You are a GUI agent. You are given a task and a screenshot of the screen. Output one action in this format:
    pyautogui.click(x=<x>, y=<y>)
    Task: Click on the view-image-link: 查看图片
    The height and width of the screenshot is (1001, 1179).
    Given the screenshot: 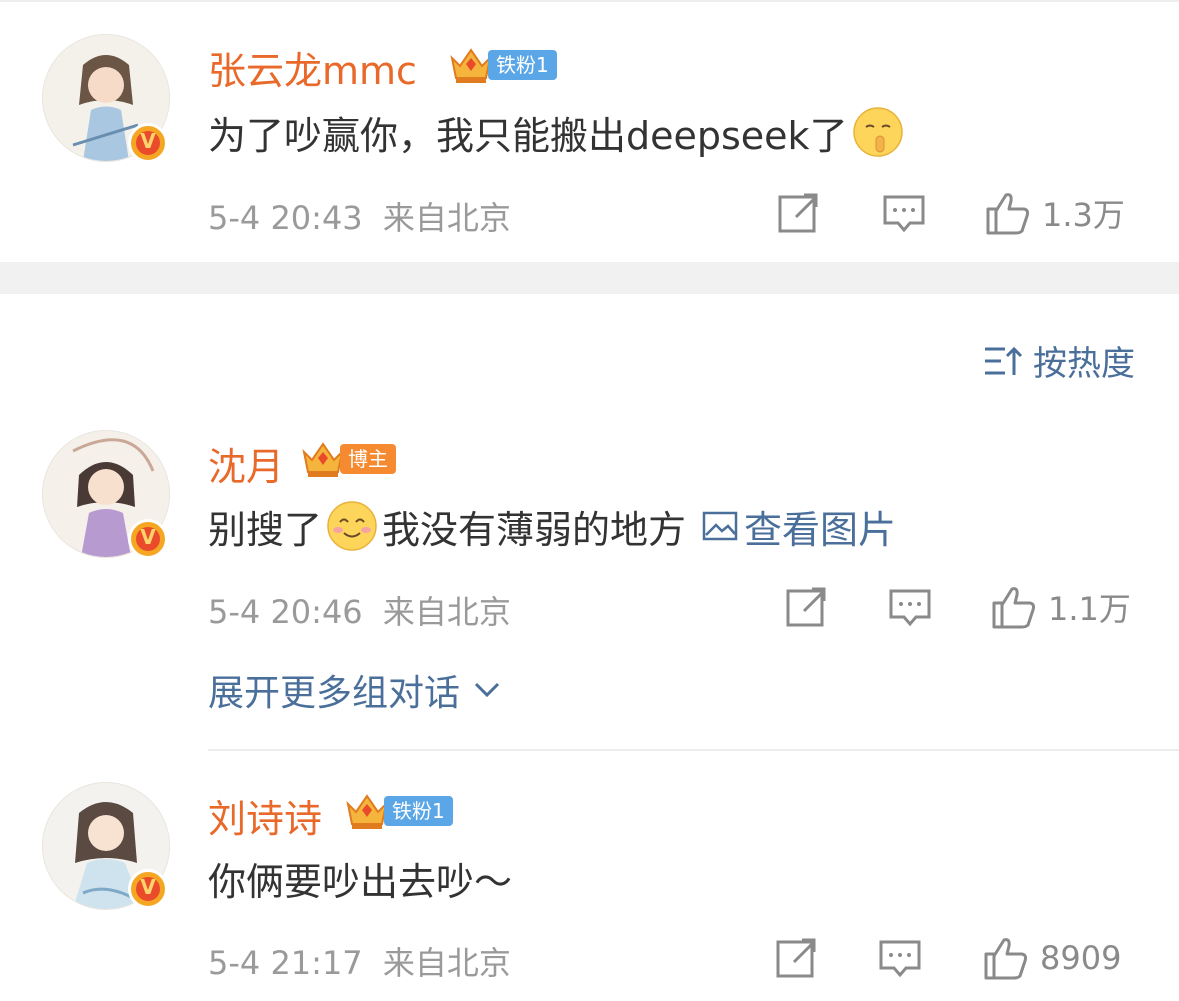 What is the action you would take?
    pyautogui.click(x=799, y=526)
    